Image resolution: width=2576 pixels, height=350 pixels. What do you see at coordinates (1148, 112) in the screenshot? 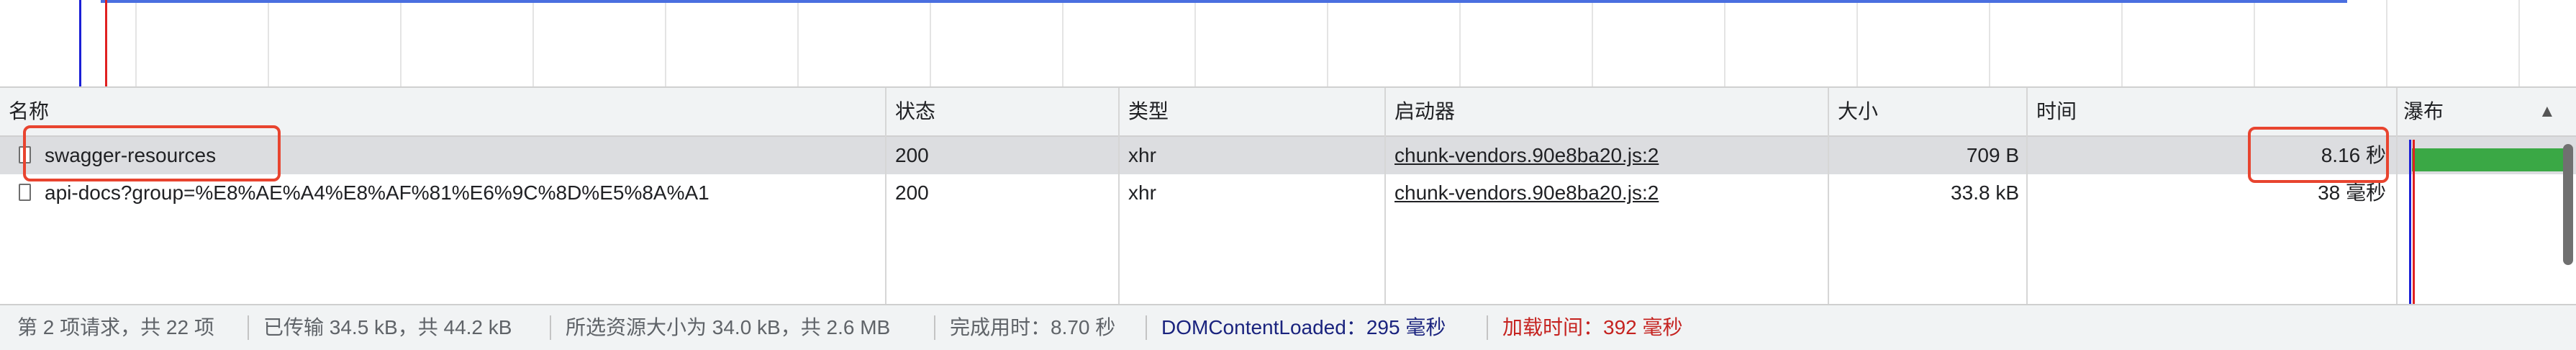
I see `column-header-type: 类型` at bounding box center [1148, 112].